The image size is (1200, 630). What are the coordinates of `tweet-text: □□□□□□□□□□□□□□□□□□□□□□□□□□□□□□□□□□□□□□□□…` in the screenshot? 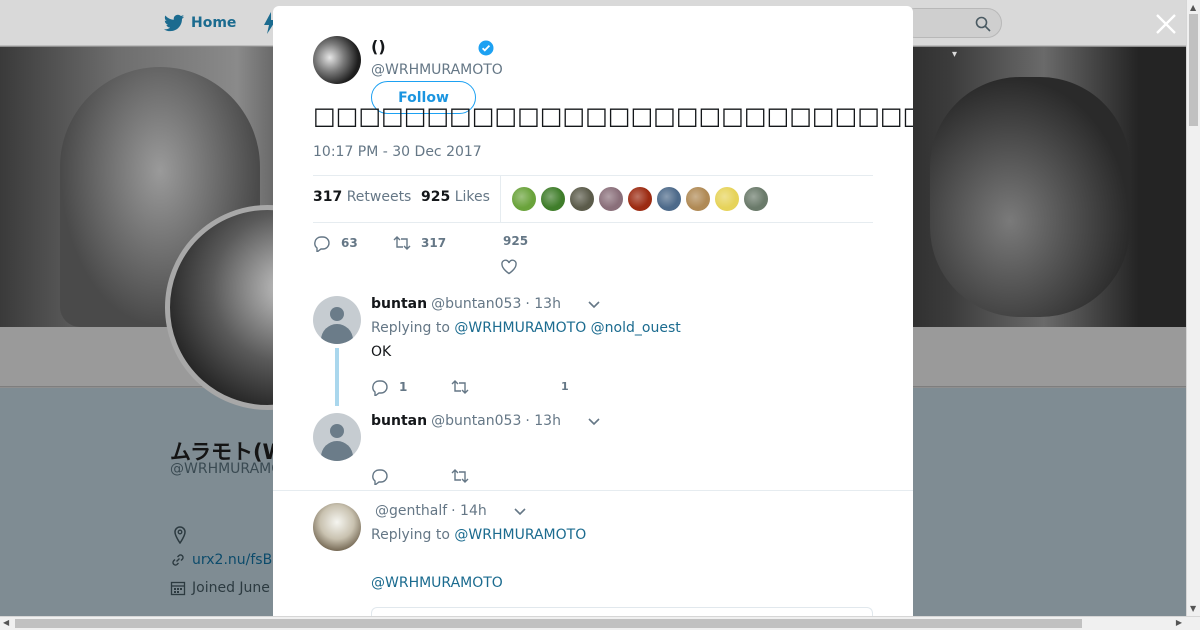 It's located at (613, 116).